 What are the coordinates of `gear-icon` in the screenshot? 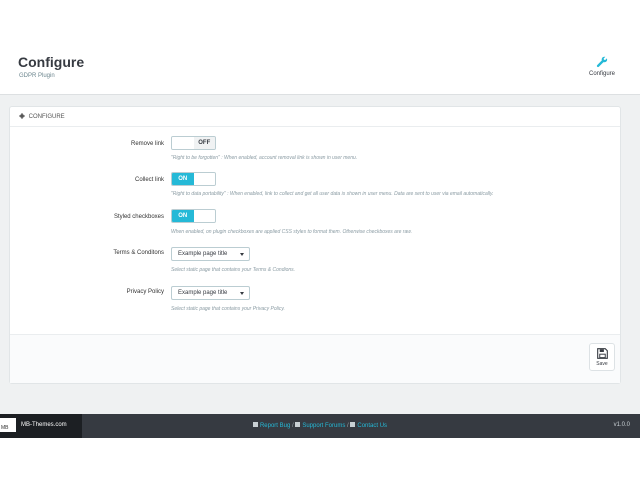 It's located at (22, 116).